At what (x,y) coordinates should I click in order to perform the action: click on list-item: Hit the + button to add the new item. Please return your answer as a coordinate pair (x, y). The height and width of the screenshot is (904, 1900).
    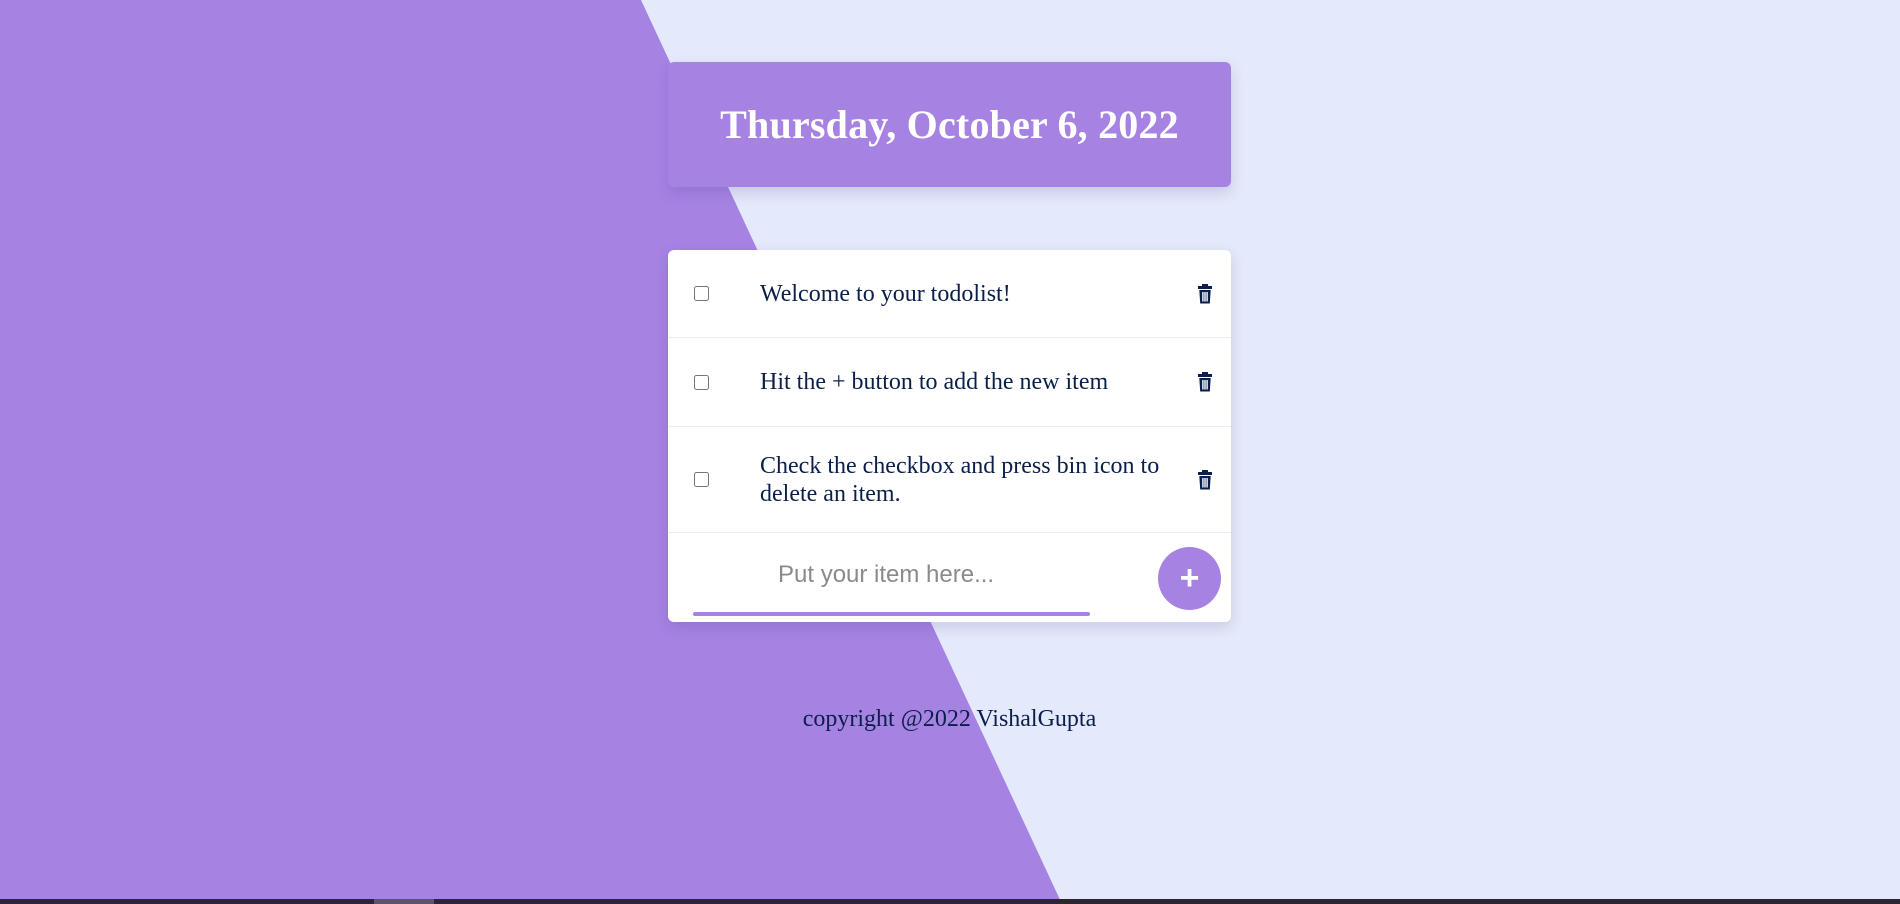
    Looking at the image, I should click on (949, 382).